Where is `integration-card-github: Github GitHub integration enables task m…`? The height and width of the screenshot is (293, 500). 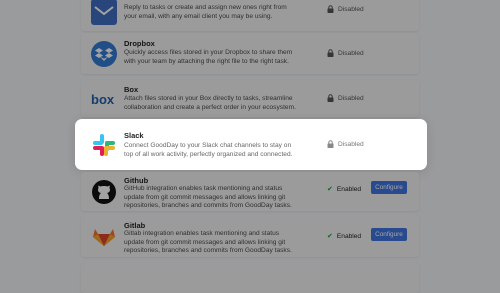 integration-card-github: Github GitHub integration enables task m… is located at coordinates (250, 191).